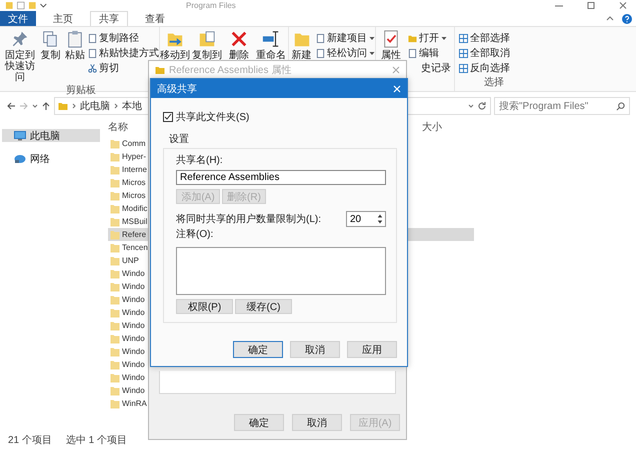 The height and width of the screenshot is (449, 636). What do you see at coordinates (135, 208) in the screenshot?
I see `file-name: Modific` at bounding box center [135, 208].